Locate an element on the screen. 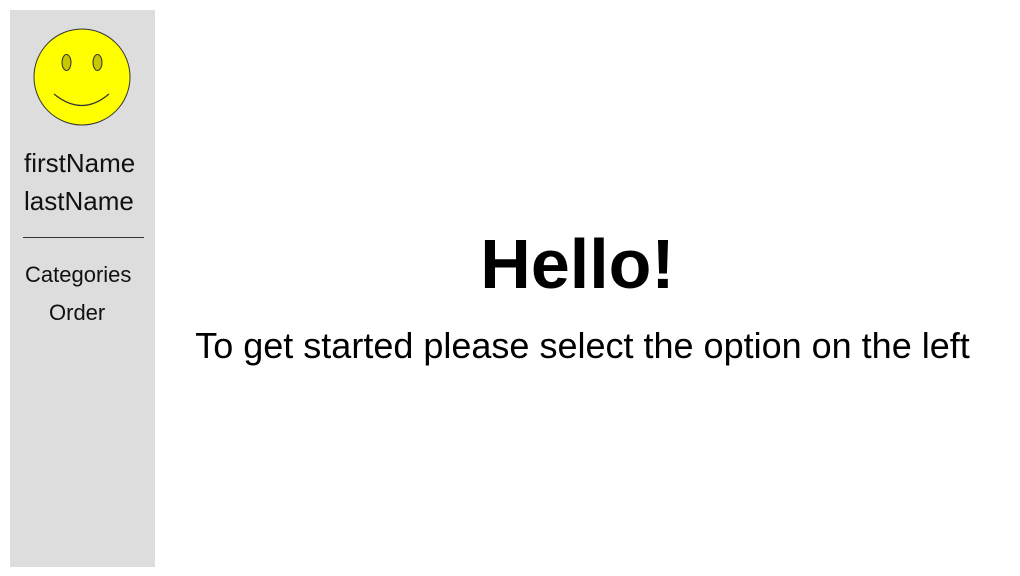 This screenshot has height=576, width=1020. sidebar: firstName lastName Categories Order is located at coordinates (82, 288).